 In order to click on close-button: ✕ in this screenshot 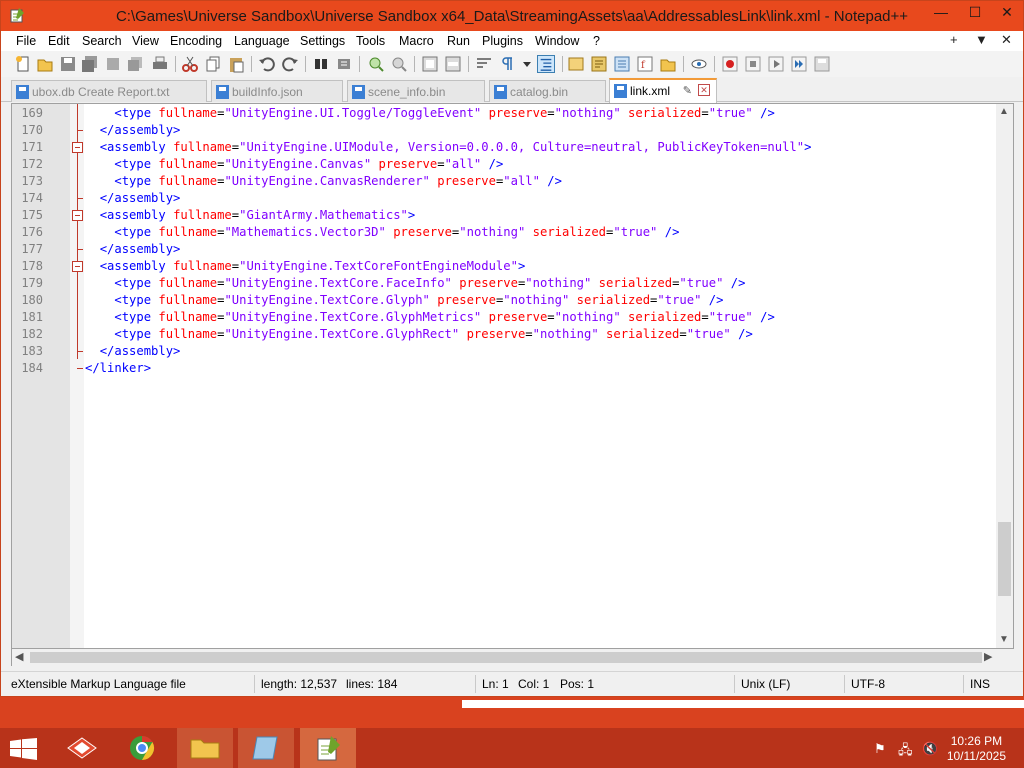, I will do `click(1007, 13)`.